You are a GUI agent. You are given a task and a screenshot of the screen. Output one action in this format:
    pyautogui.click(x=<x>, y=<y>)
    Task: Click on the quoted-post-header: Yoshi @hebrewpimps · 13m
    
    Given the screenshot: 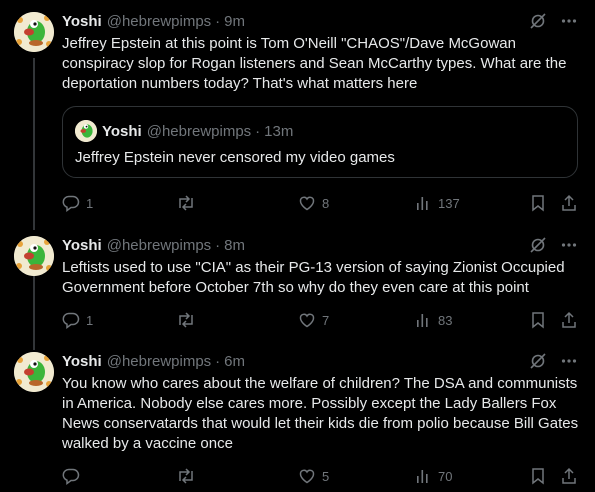 What is the action you would take?
    pyautogui.click(x=184, y=131)
    